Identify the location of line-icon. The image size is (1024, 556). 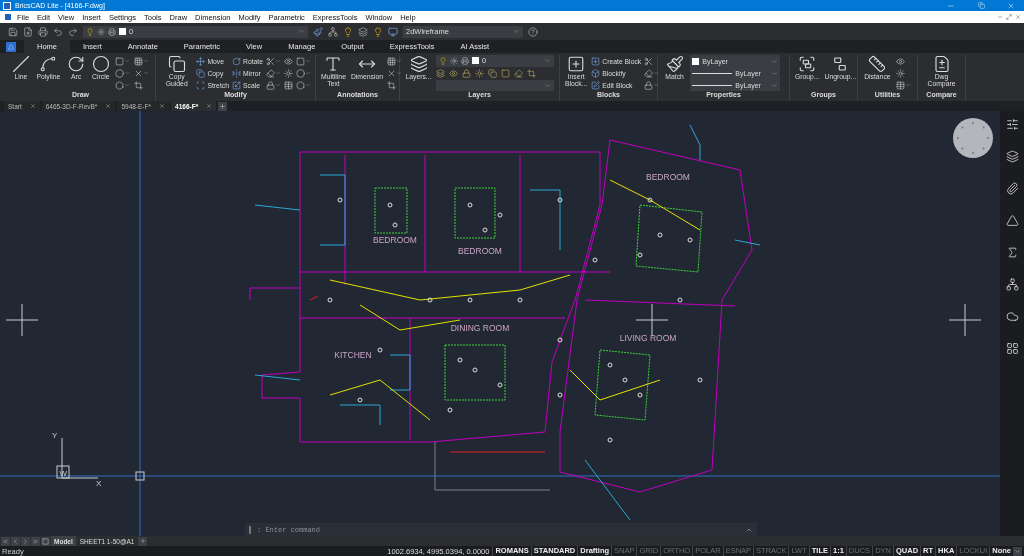
(20, 64).